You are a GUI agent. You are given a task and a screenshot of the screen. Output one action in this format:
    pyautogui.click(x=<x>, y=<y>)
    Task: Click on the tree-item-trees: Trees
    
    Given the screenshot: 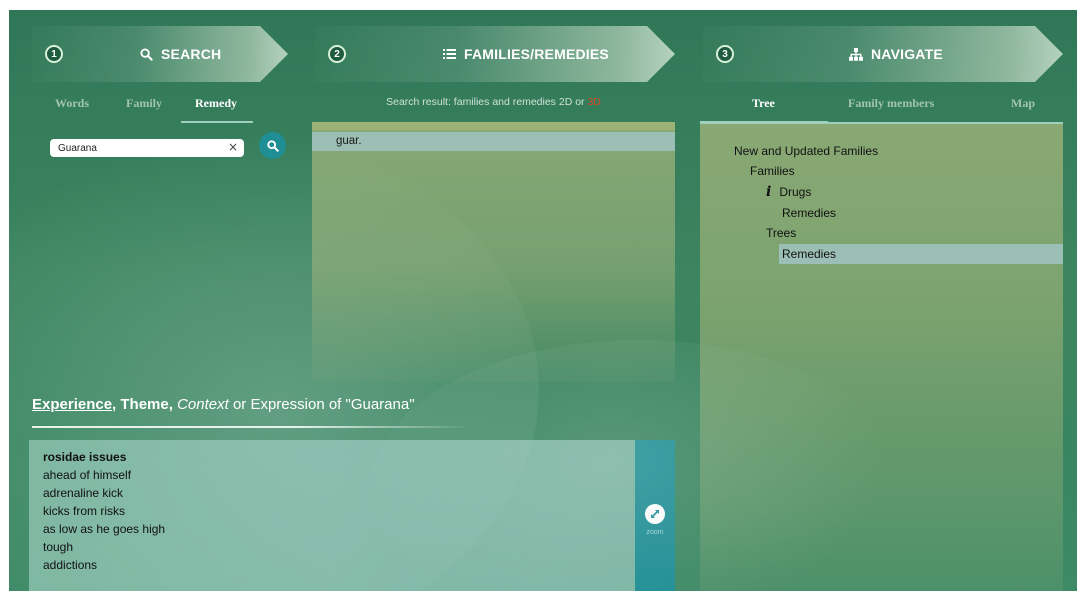 What is the action you would take?
    pyautogui.click(x=781, y=233)
    